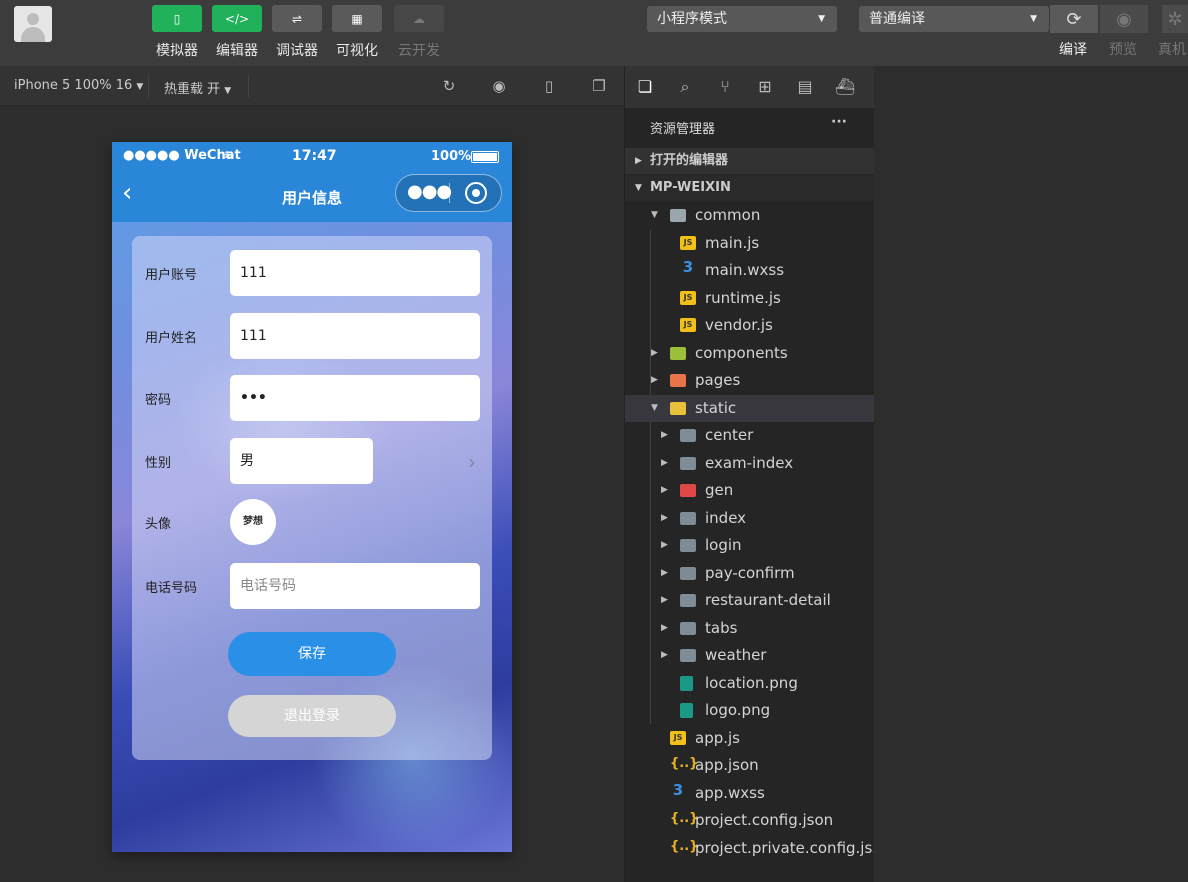 This screenshot has height=882, width=1188. Describe the element at coordinates (738, 710) in the screenshot. I see `tree-item-label: logo.png` at that location.